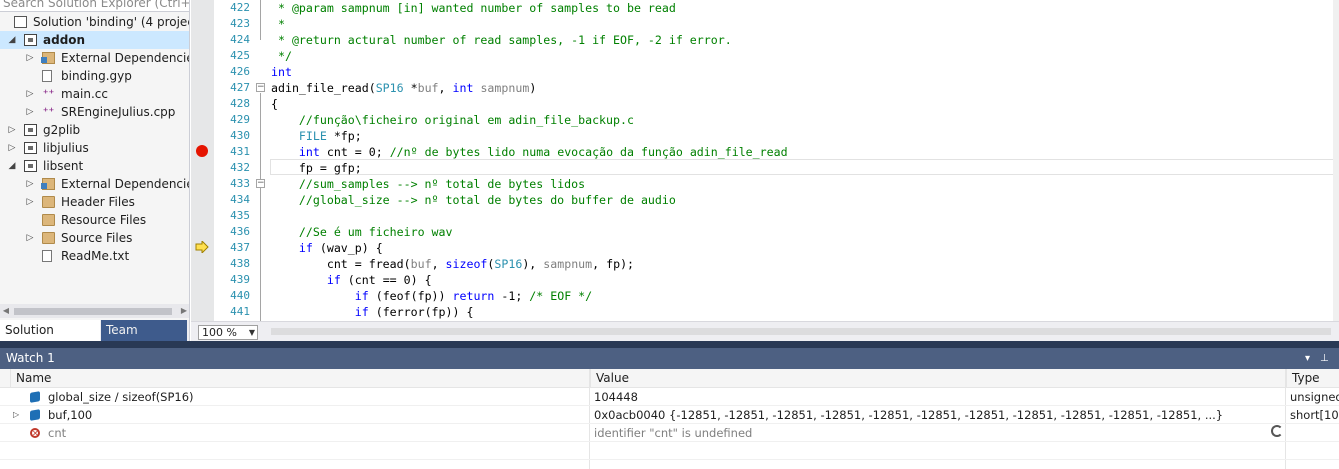 The image size is (1339, 469). What do you see at coordinates (240, 119) in the screenshot?
I see `line-number: 429` at bounding box center [240, 119].